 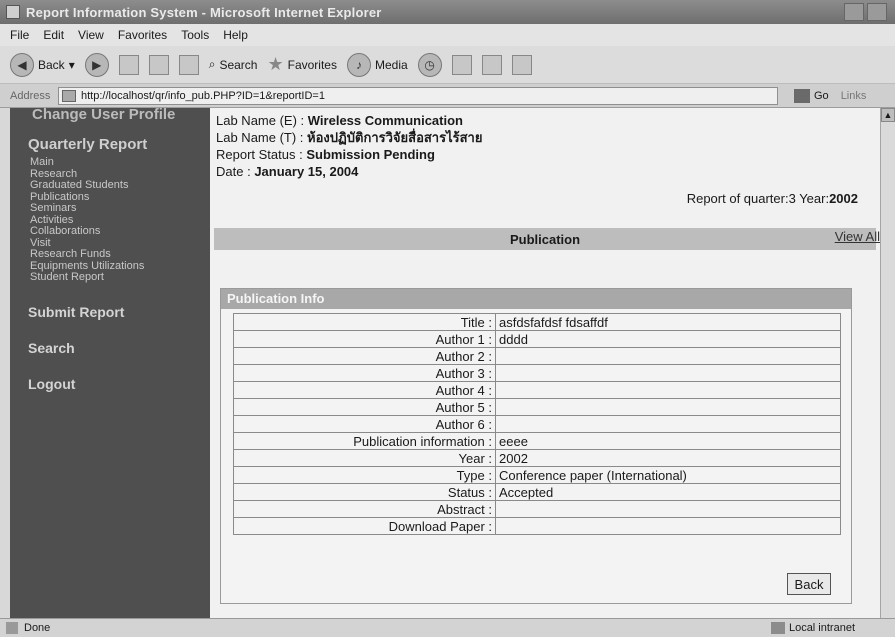 I want to click on sidebar-item-student-report: Student Report, so click(x=110, y=277).